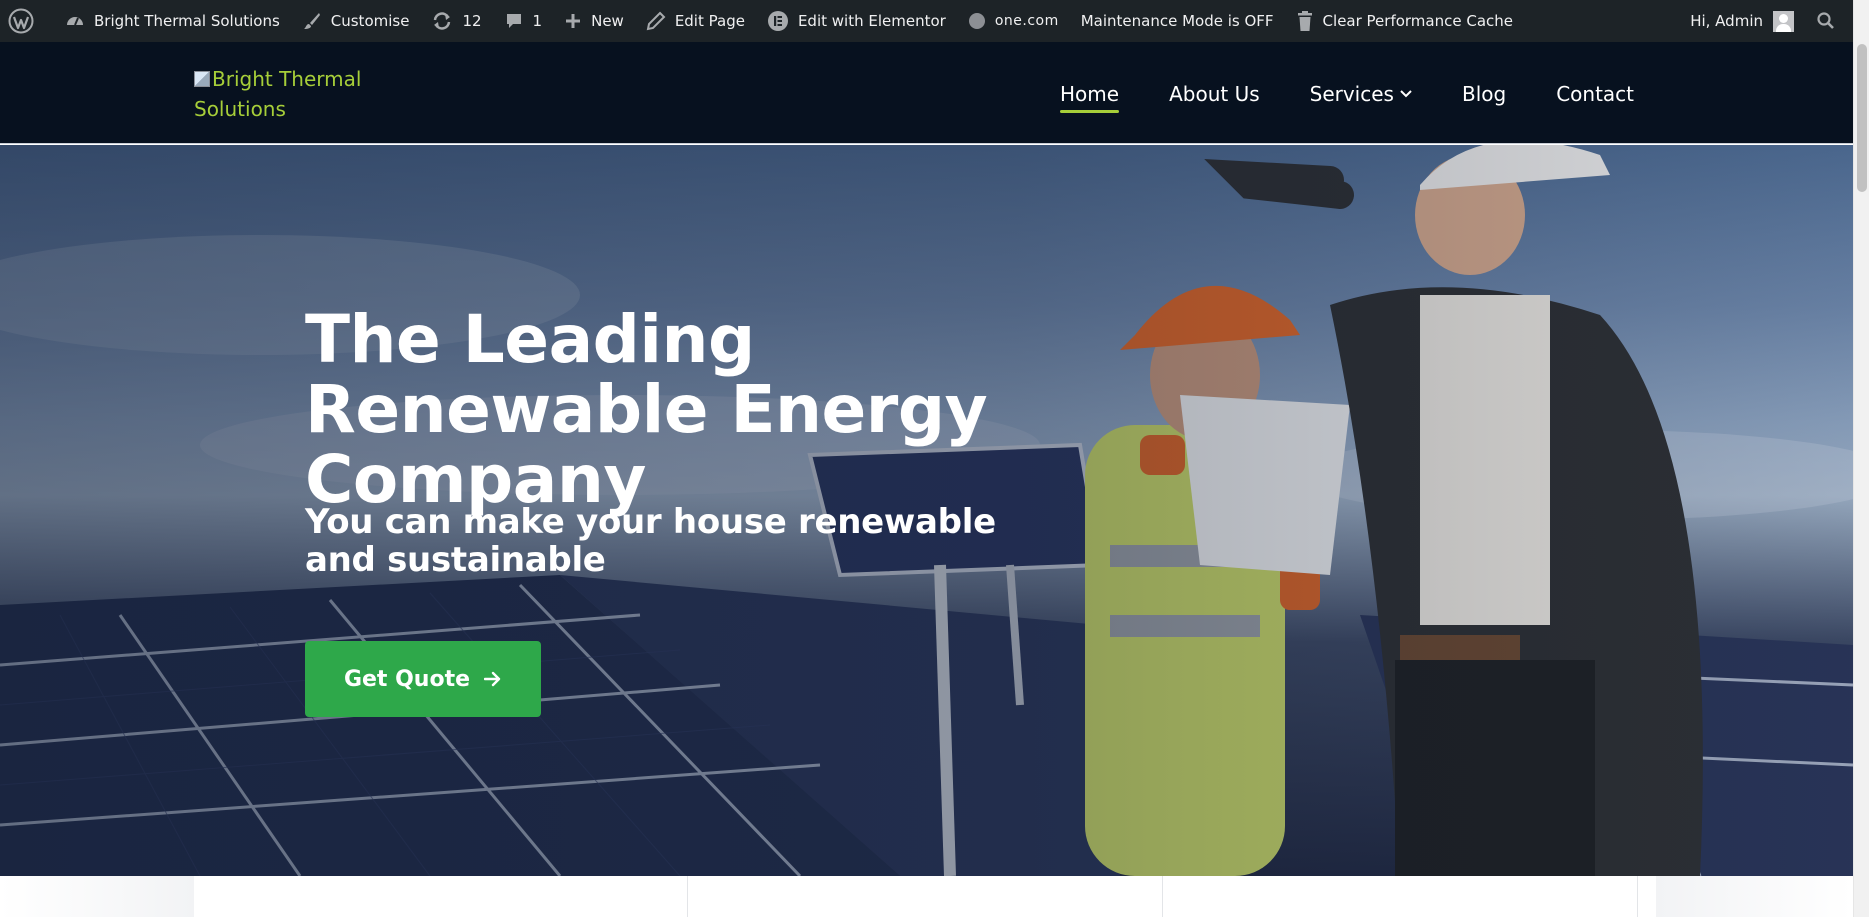  Describe the element at coordinates (976, 21) in the screenshot. I see `onecom-dot-icon` at that location.